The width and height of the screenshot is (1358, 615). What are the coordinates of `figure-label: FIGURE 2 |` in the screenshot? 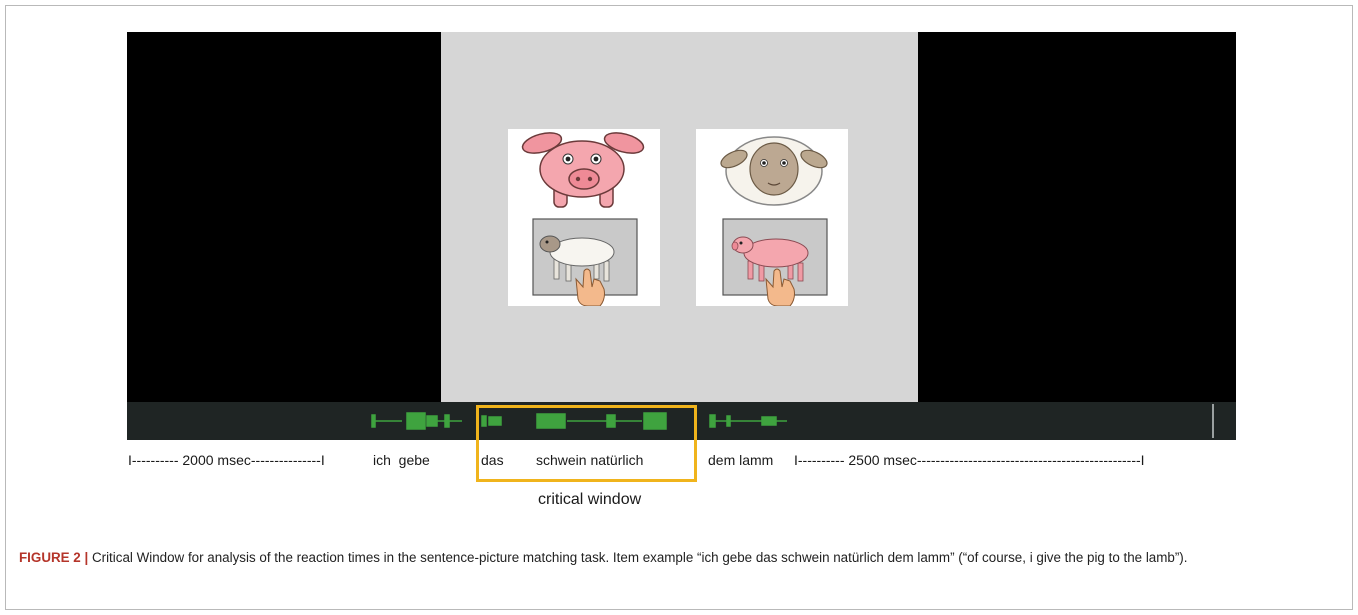 It's located at (54, 557).